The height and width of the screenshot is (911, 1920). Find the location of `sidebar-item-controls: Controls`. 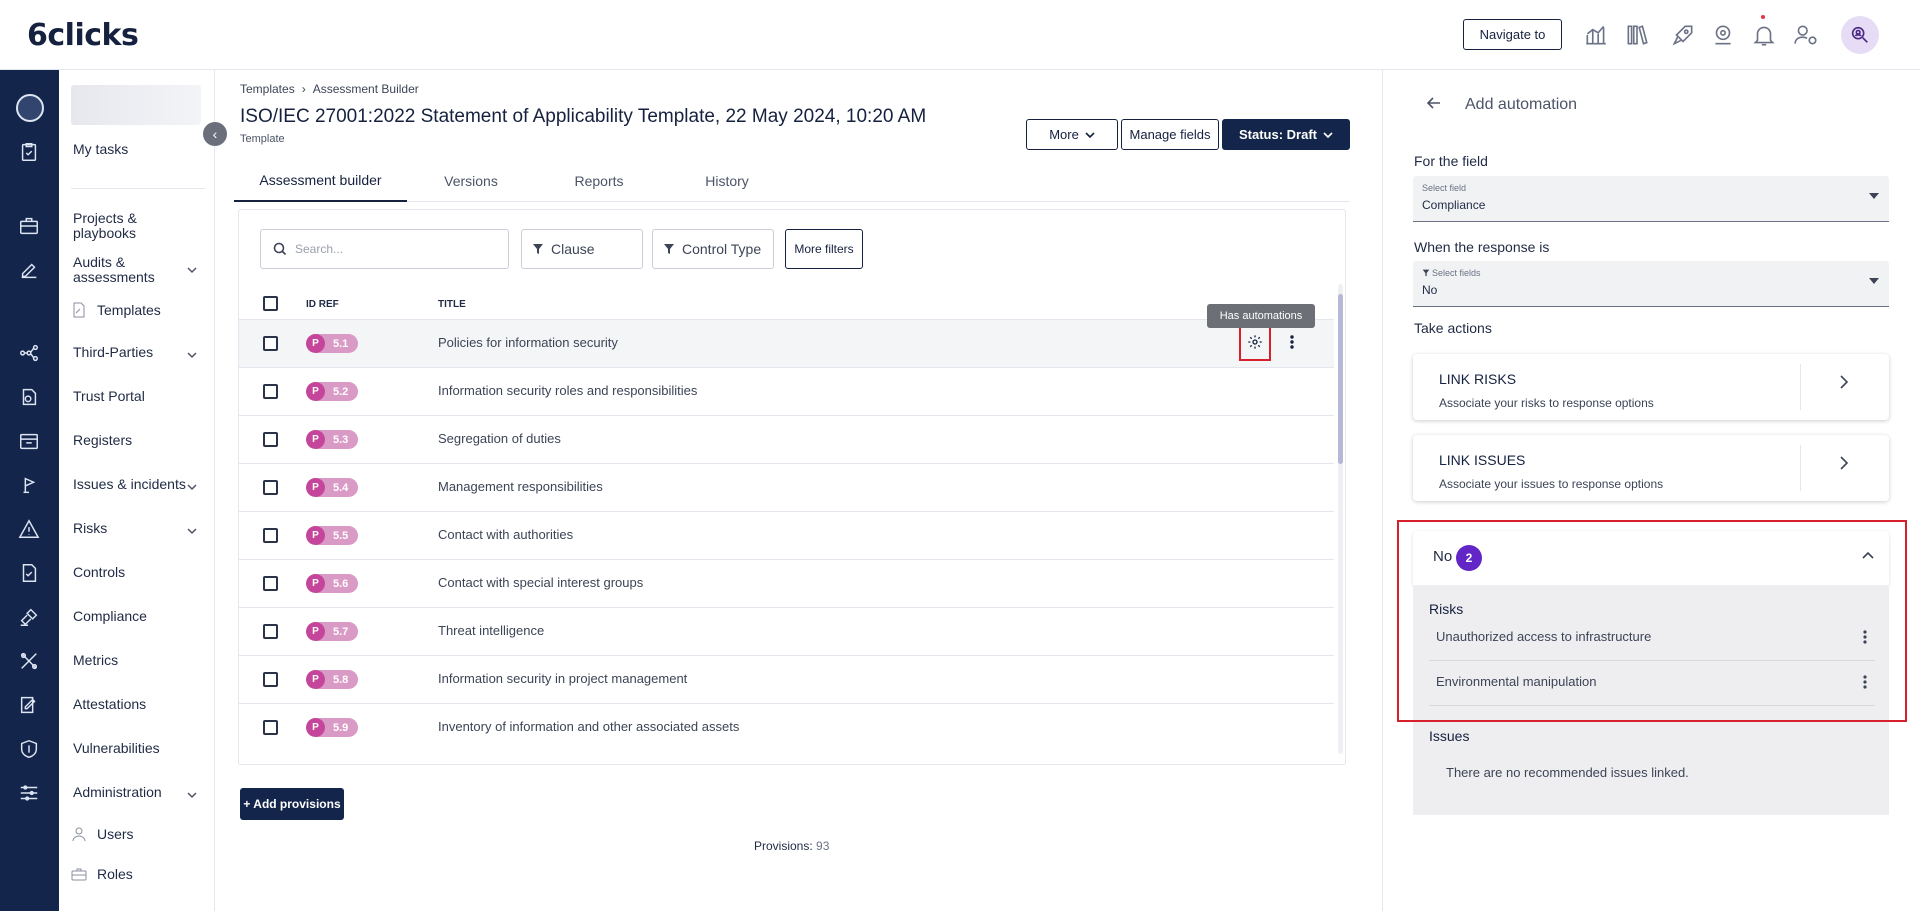

sidebar-item-controls: Controls is located at coordinates (99, 572).